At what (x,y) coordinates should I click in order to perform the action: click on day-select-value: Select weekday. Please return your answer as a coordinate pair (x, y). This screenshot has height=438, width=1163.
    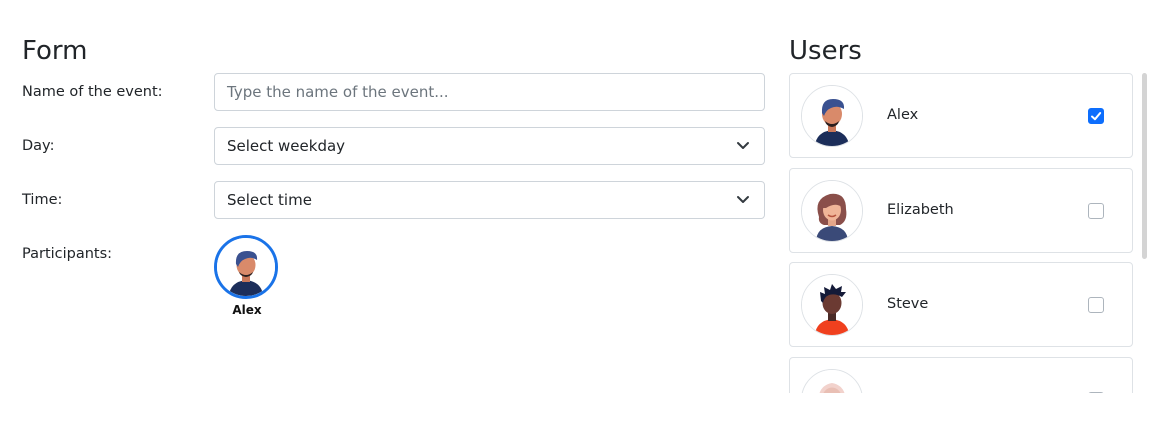
    Looking at the image, I should click on (286, 146).